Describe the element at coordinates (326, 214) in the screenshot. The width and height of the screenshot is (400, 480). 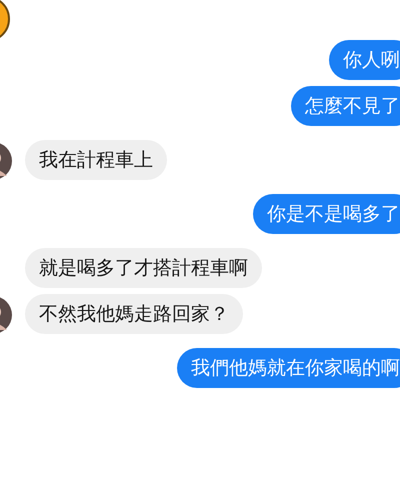
I see `message-bubble: 你是不是喝多了` at that location.